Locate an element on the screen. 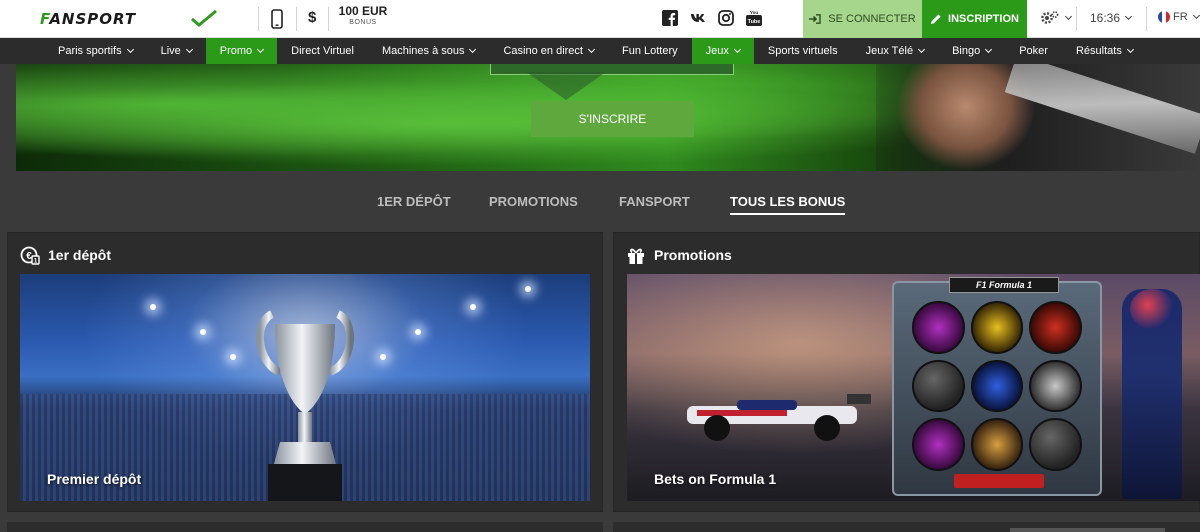 The width and height of the screenshot is (1200, 532). card-title: Promotions is located at coordinates (693, 255).